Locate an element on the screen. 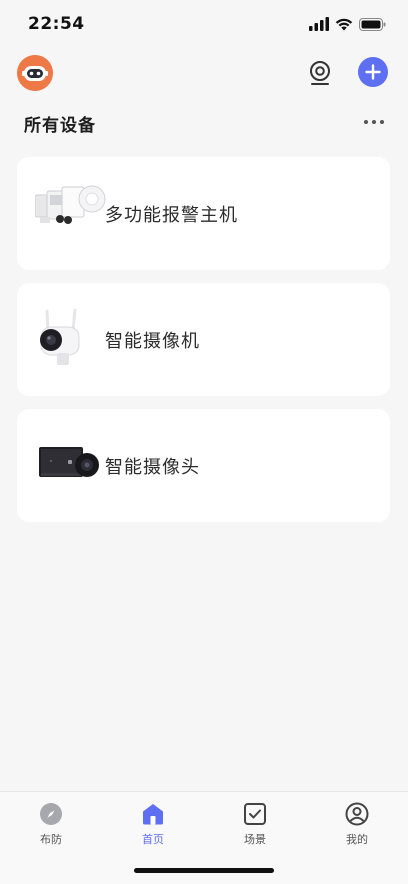 This screenshot has height=884, width=408. robot-avatar-icon is located at coordinates (35, 73).